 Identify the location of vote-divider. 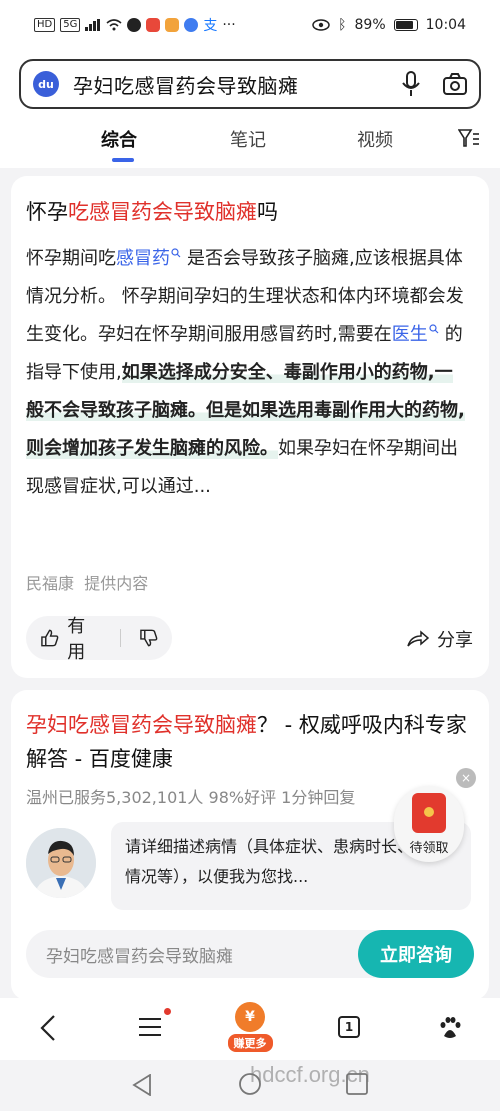
(120, 638).